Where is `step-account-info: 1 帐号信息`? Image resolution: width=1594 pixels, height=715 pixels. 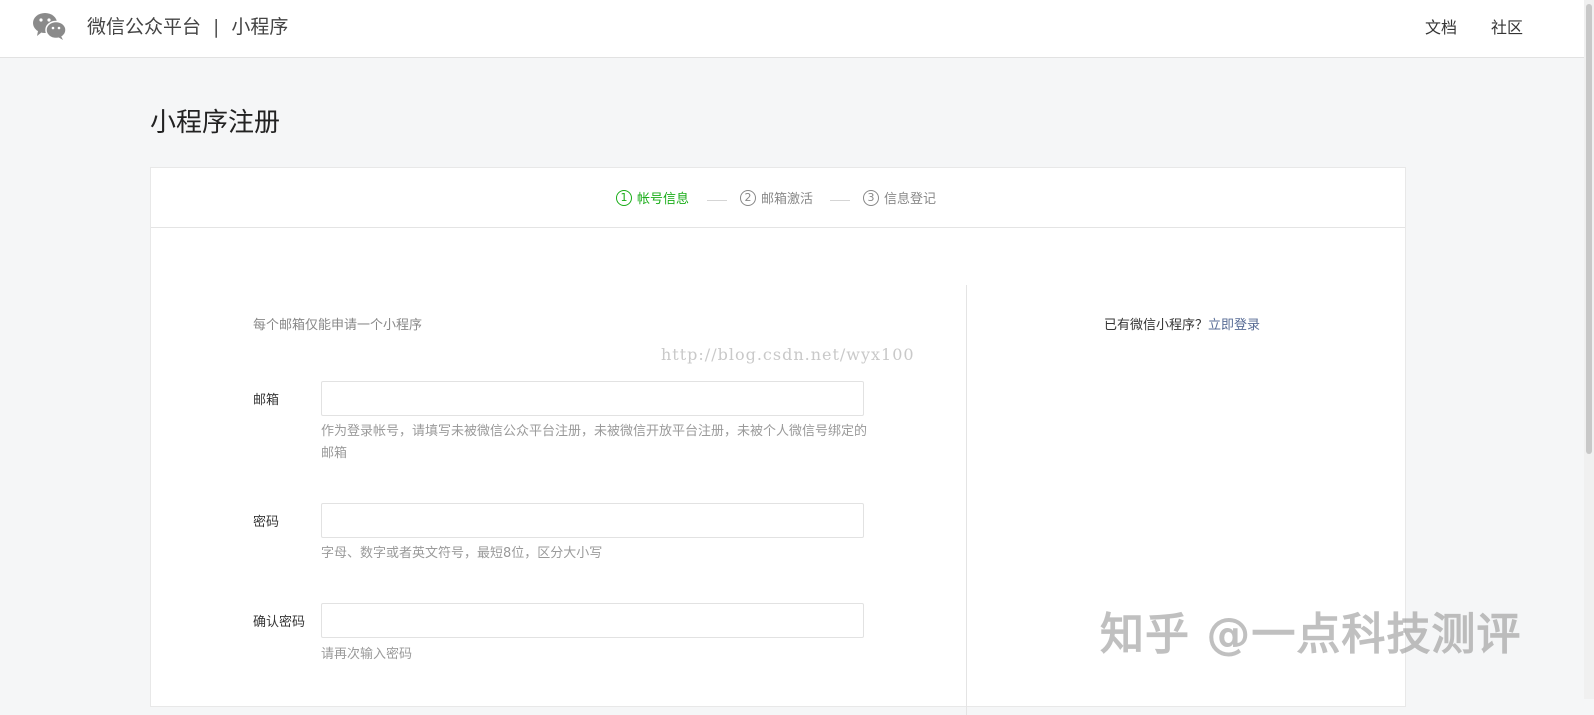 step-account-info: 1 帐号信息 is located at coordinates (652, 197).